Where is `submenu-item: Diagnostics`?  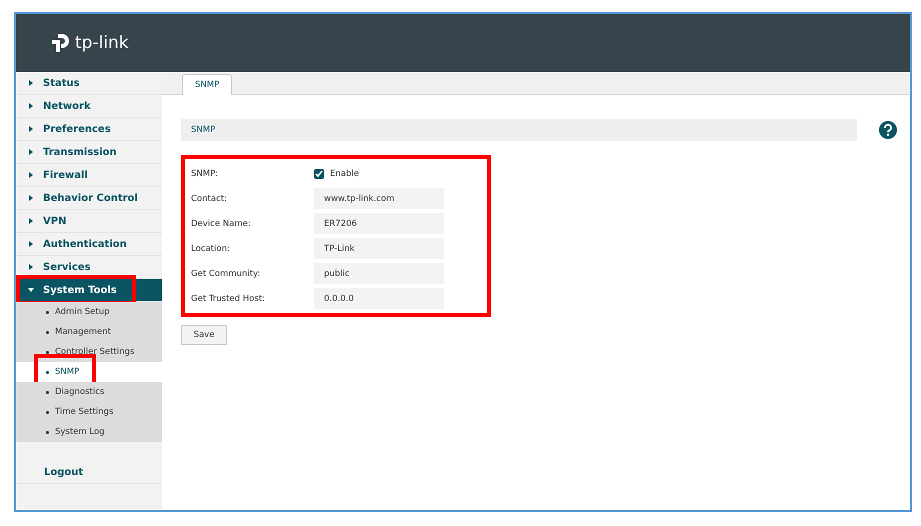 submenu-item: Diagnostics is located at coordinates (89, 392).